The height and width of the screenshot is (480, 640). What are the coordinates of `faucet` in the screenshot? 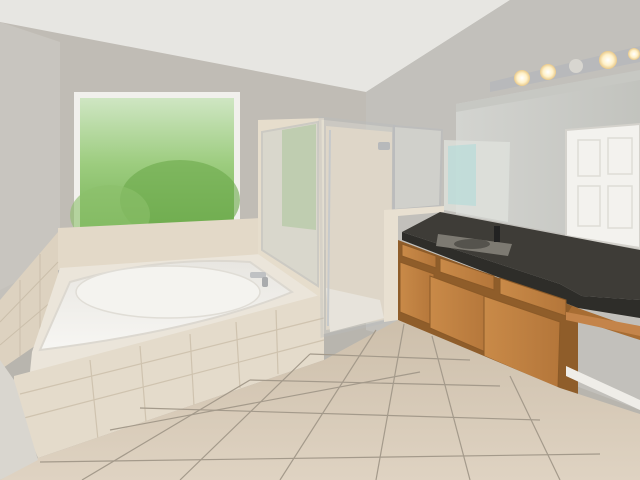 It's located at (497, 234).